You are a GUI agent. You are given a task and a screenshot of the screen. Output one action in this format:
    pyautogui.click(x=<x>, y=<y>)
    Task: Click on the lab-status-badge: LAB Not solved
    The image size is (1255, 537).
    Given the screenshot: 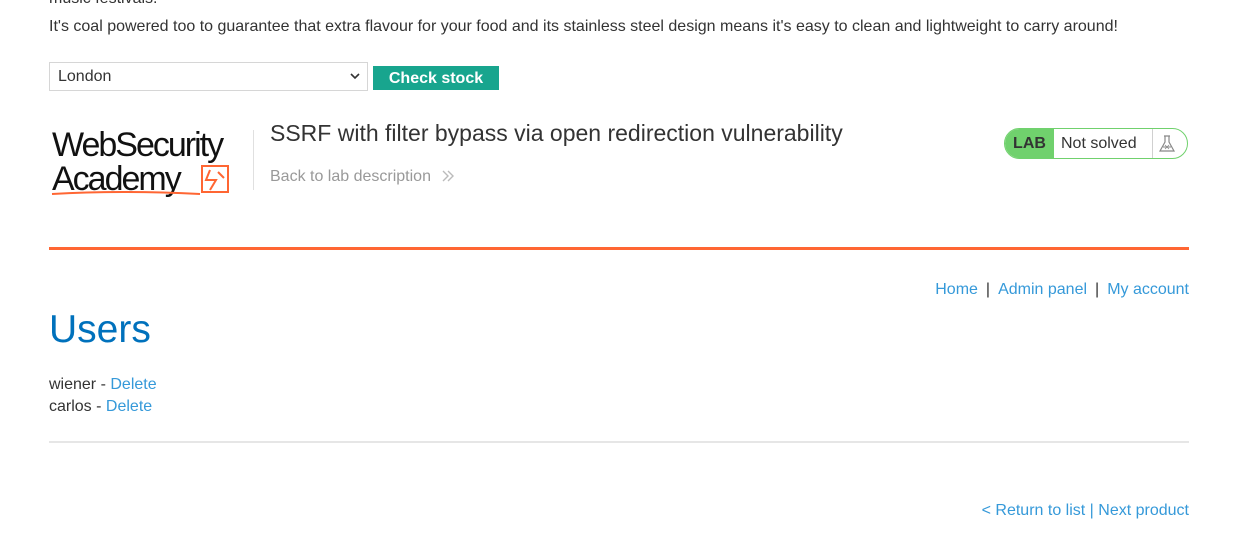 What is the action you would take?
    pyautogui.click(x=1096, y=143)
    